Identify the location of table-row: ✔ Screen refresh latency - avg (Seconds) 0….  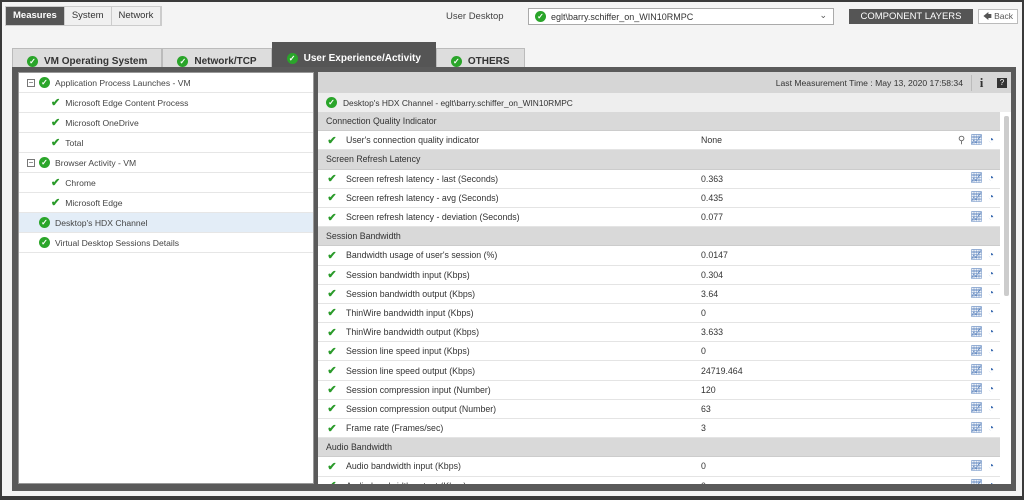
(659, 198).